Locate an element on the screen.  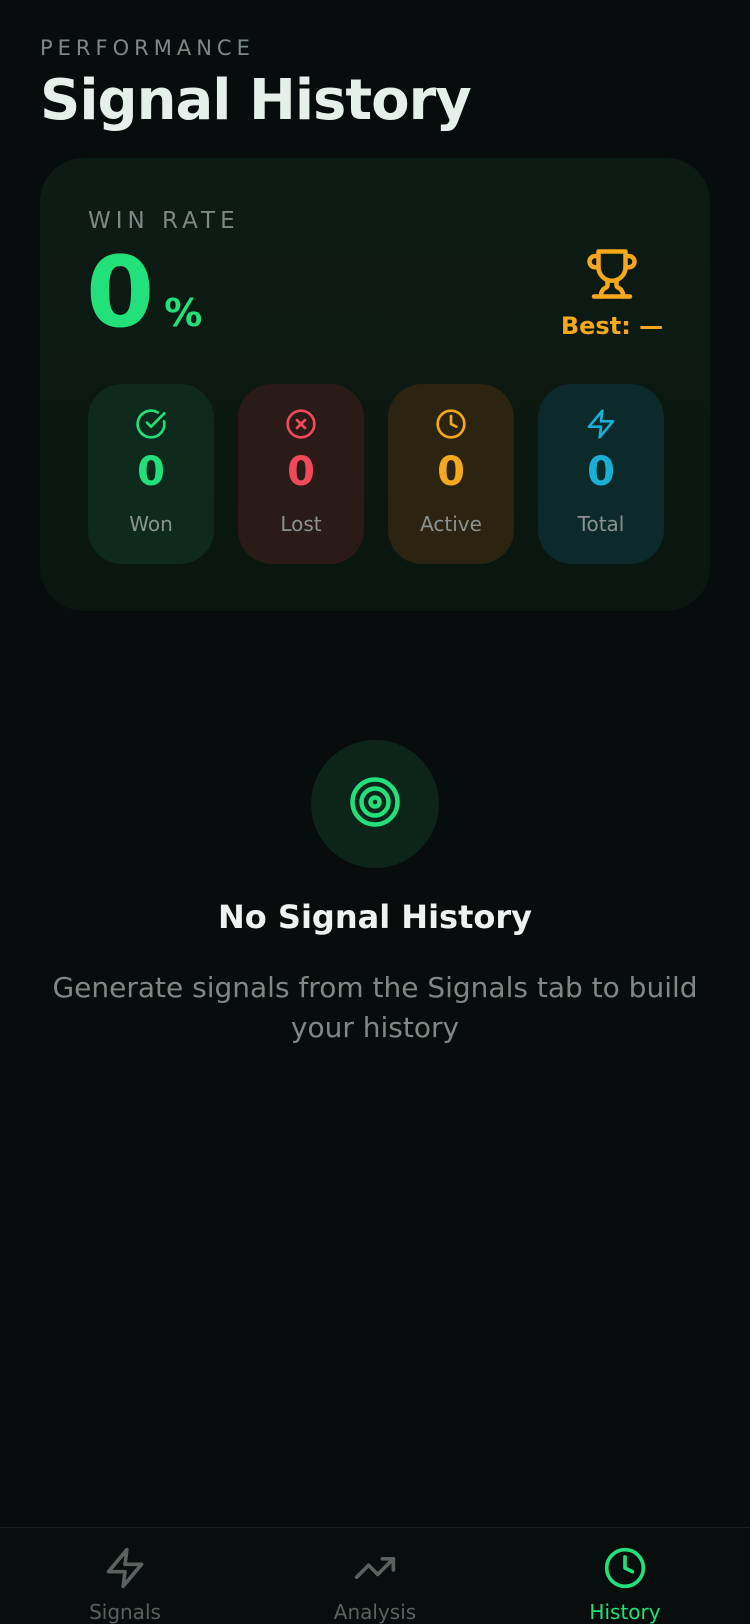
win-rate-number: 0 is located at coordinates (120, 293).